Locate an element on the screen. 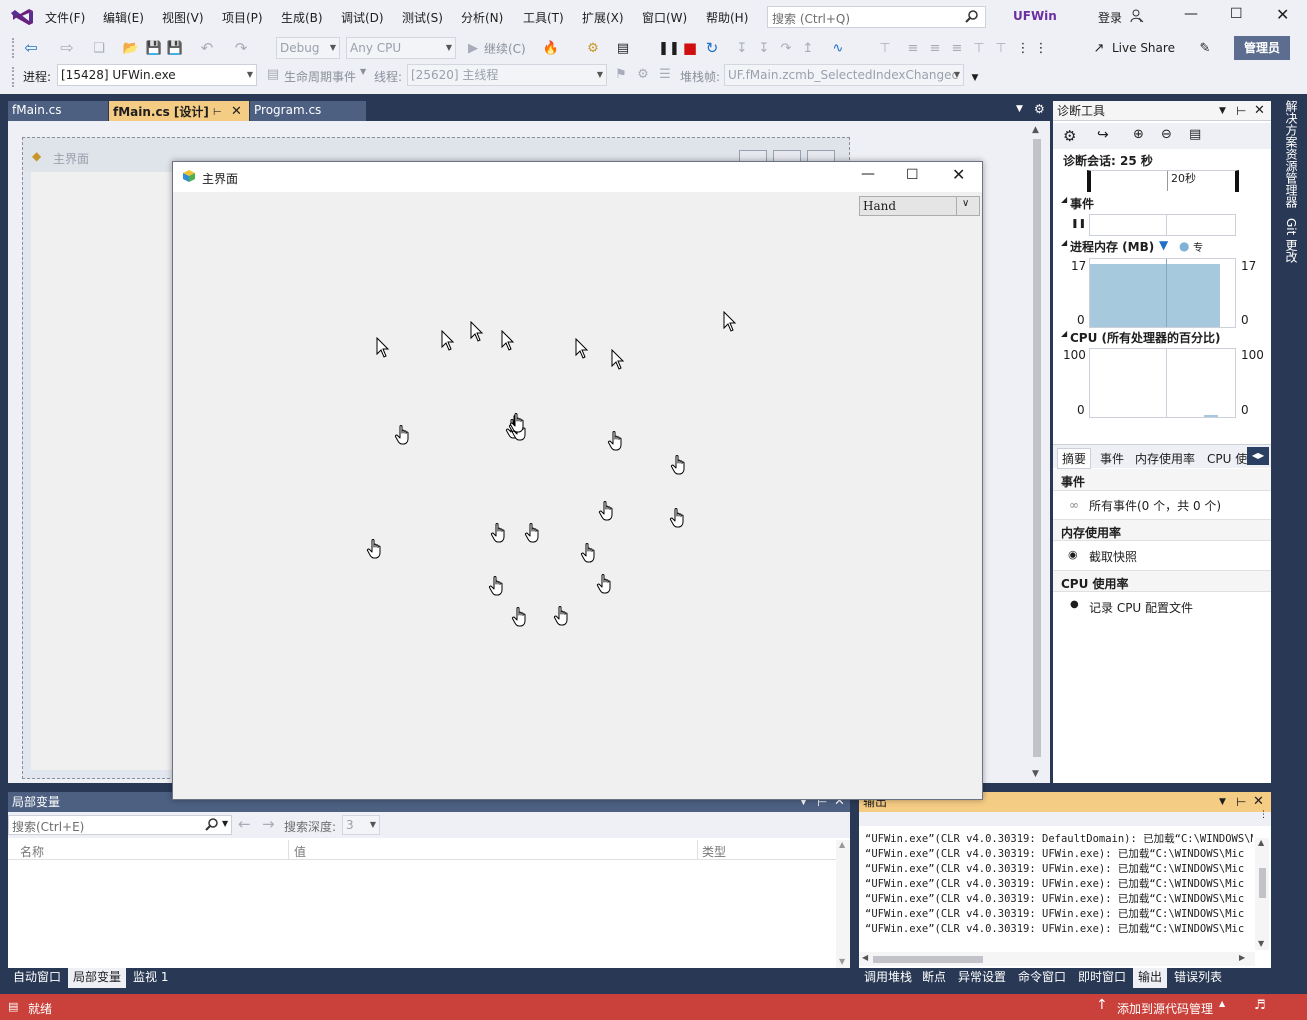 The width and height of the screenshot is (1307, 1020). all-events-link: 所有事件(0 个，共 0 个) is located at coordinates (1155, 505).